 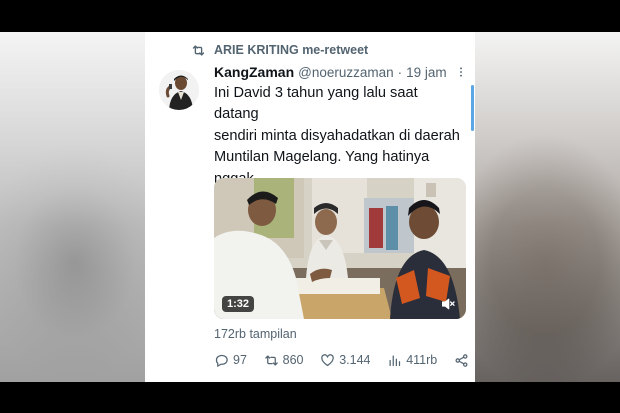 I want to click on reply-count: 97, so click(x=240, y=360).